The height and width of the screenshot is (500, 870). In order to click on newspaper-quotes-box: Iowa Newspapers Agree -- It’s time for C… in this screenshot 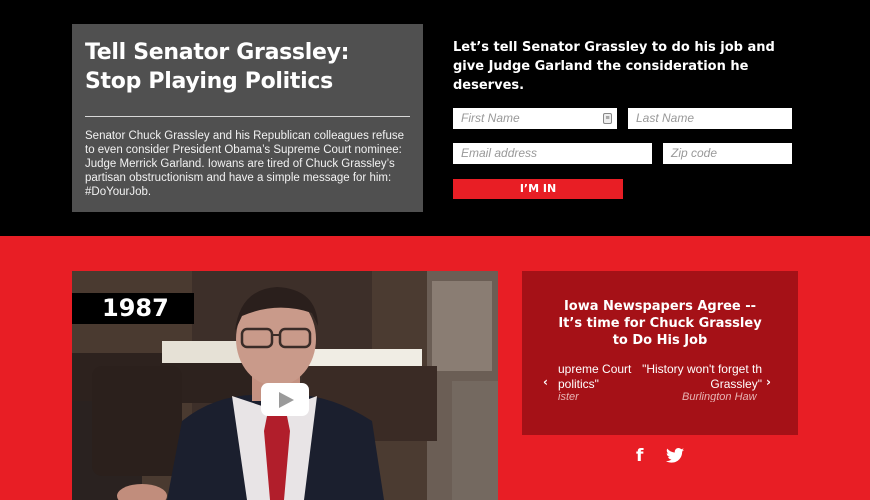, I will do `click(660, 353)`.